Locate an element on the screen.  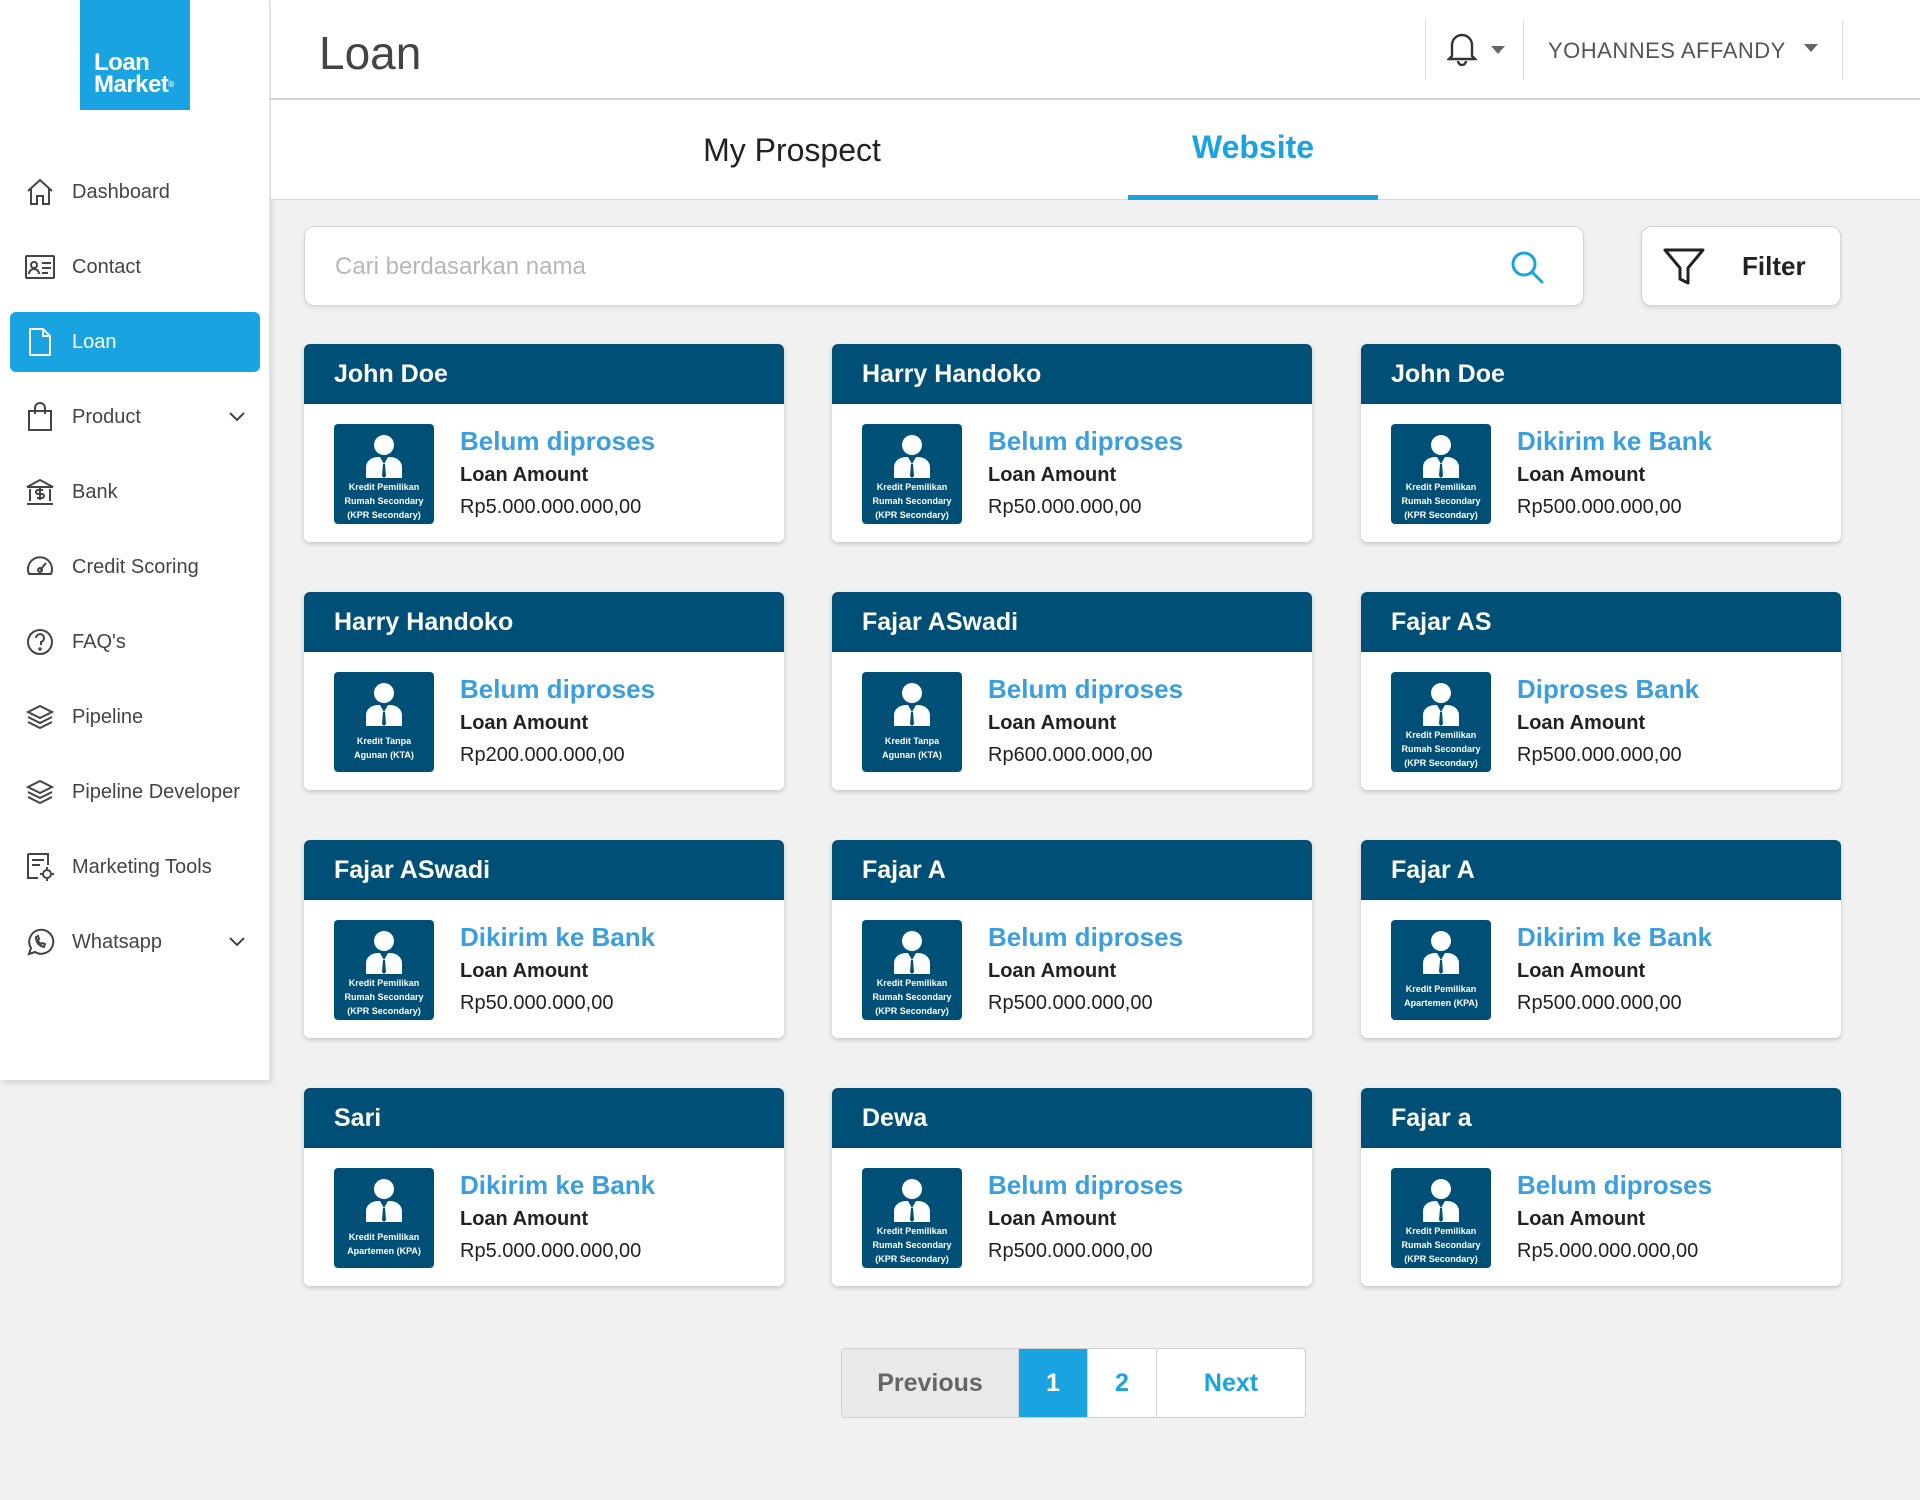
shopping-bag-icon is located at coordinates (40, 417).